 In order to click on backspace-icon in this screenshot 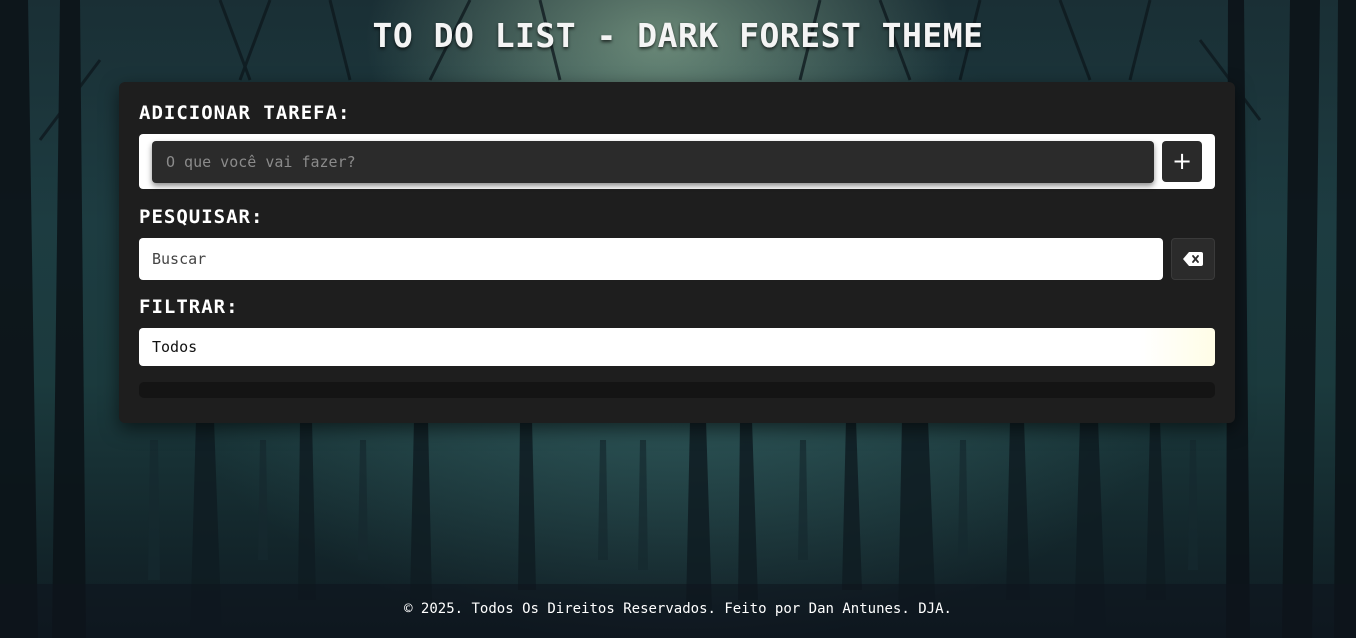, I will do `click(1193, 259)`.